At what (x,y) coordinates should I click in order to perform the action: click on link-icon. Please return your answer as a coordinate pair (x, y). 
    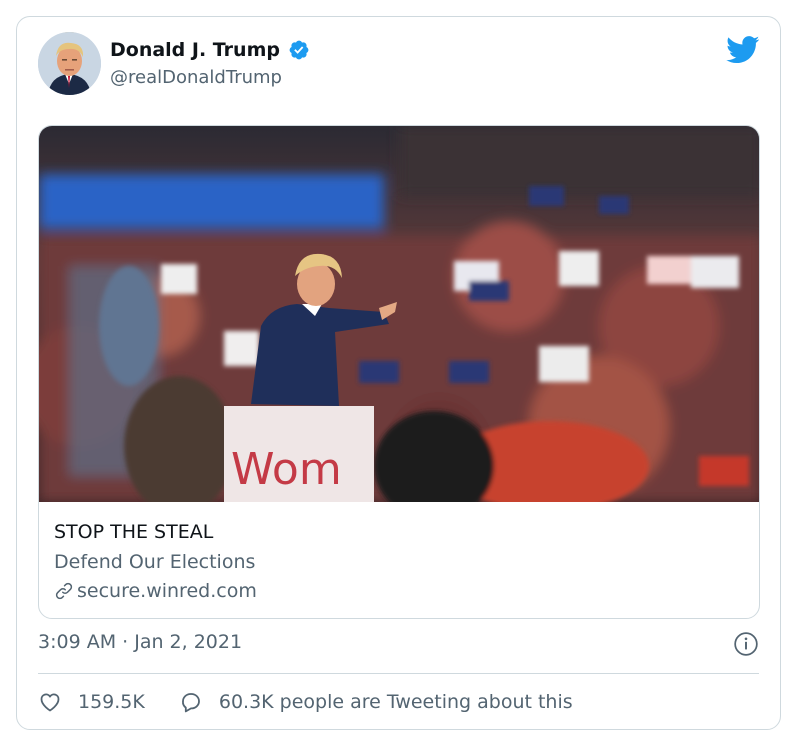
    Looking at the image, I should click on (64, 591).